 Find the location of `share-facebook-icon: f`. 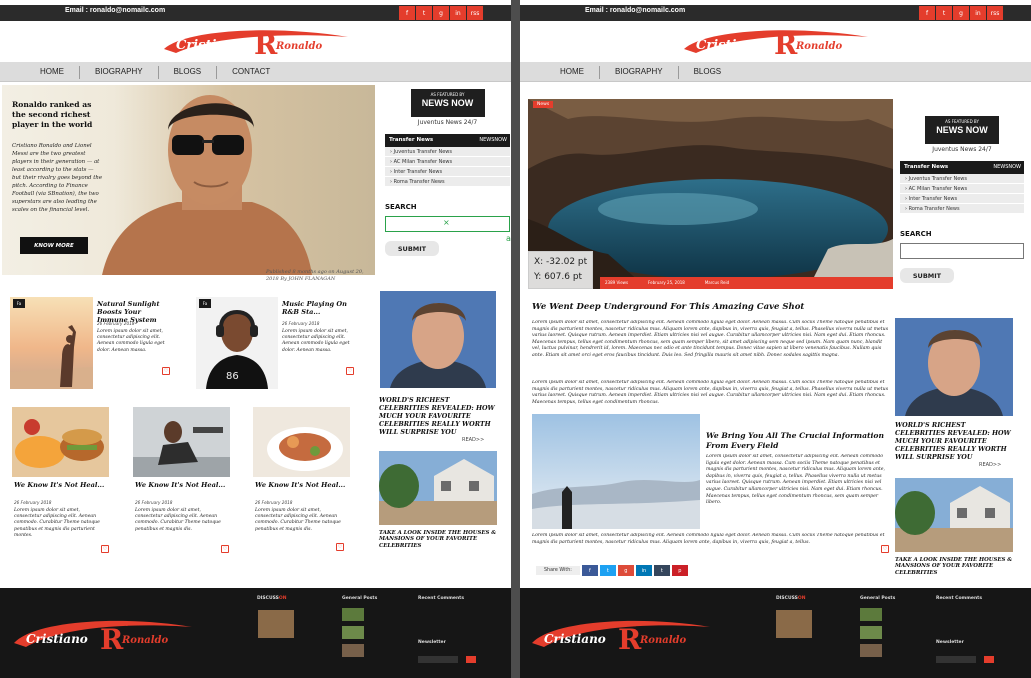

share-facebook-icon: f is located at coordinates (589, 570).